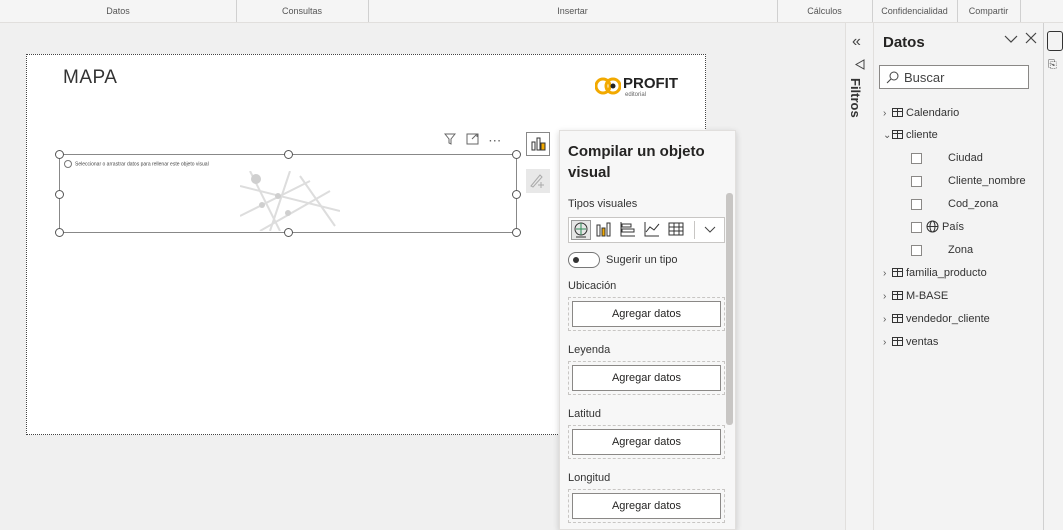 Image resolution: width=1063 pixels, height=530 pixels. I want to click on well-label-latitud: Latitud, so click(585, 414).